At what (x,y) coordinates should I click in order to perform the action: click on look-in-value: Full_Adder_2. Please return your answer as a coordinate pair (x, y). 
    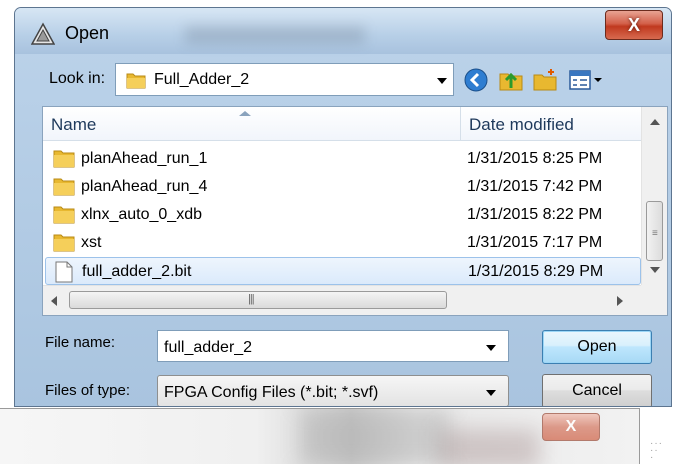
    Looking at the image, I should click on (202, 79).